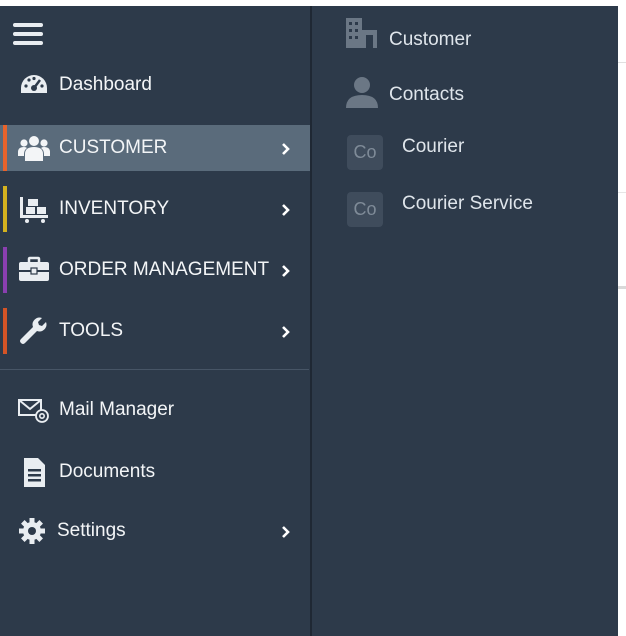 The width and height of the screenshot is (626, 636). I want to click on sidebar-item-tools: TOOLS, so click(155, 331).